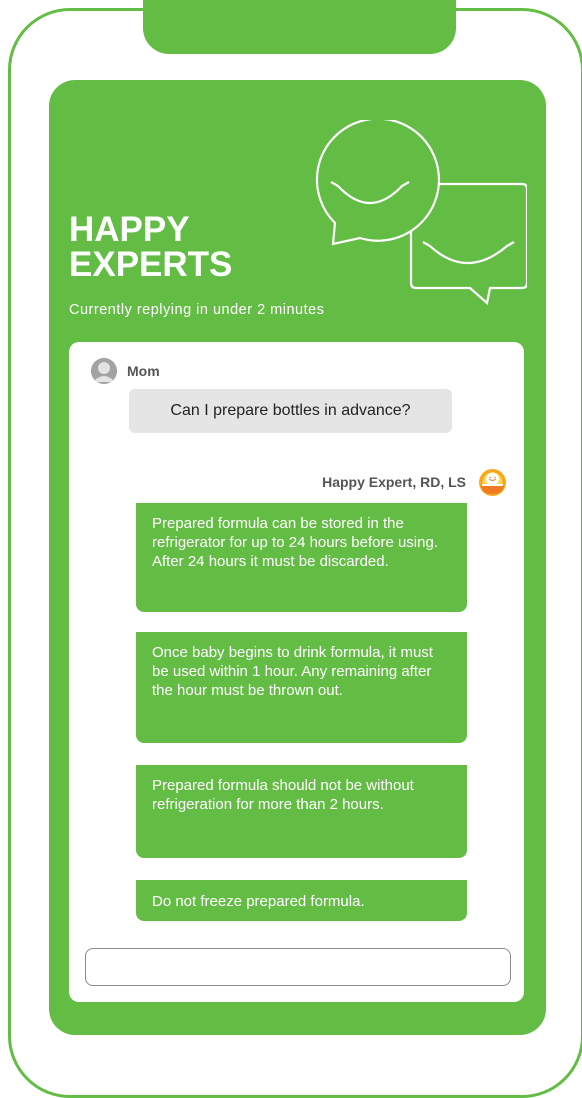 The width and height of the screenshot is (582, 1098). I want to click on phone-notch, so click(299, 27).